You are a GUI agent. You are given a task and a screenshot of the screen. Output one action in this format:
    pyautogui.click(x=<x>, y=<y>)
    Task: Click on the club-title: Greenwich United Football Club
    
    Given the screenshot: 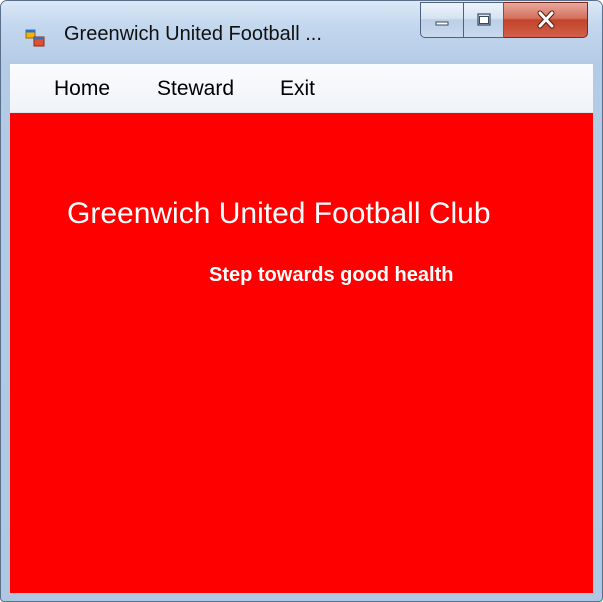 What is the action you would take?
    pyautogui.click(x=279, y=213)
    